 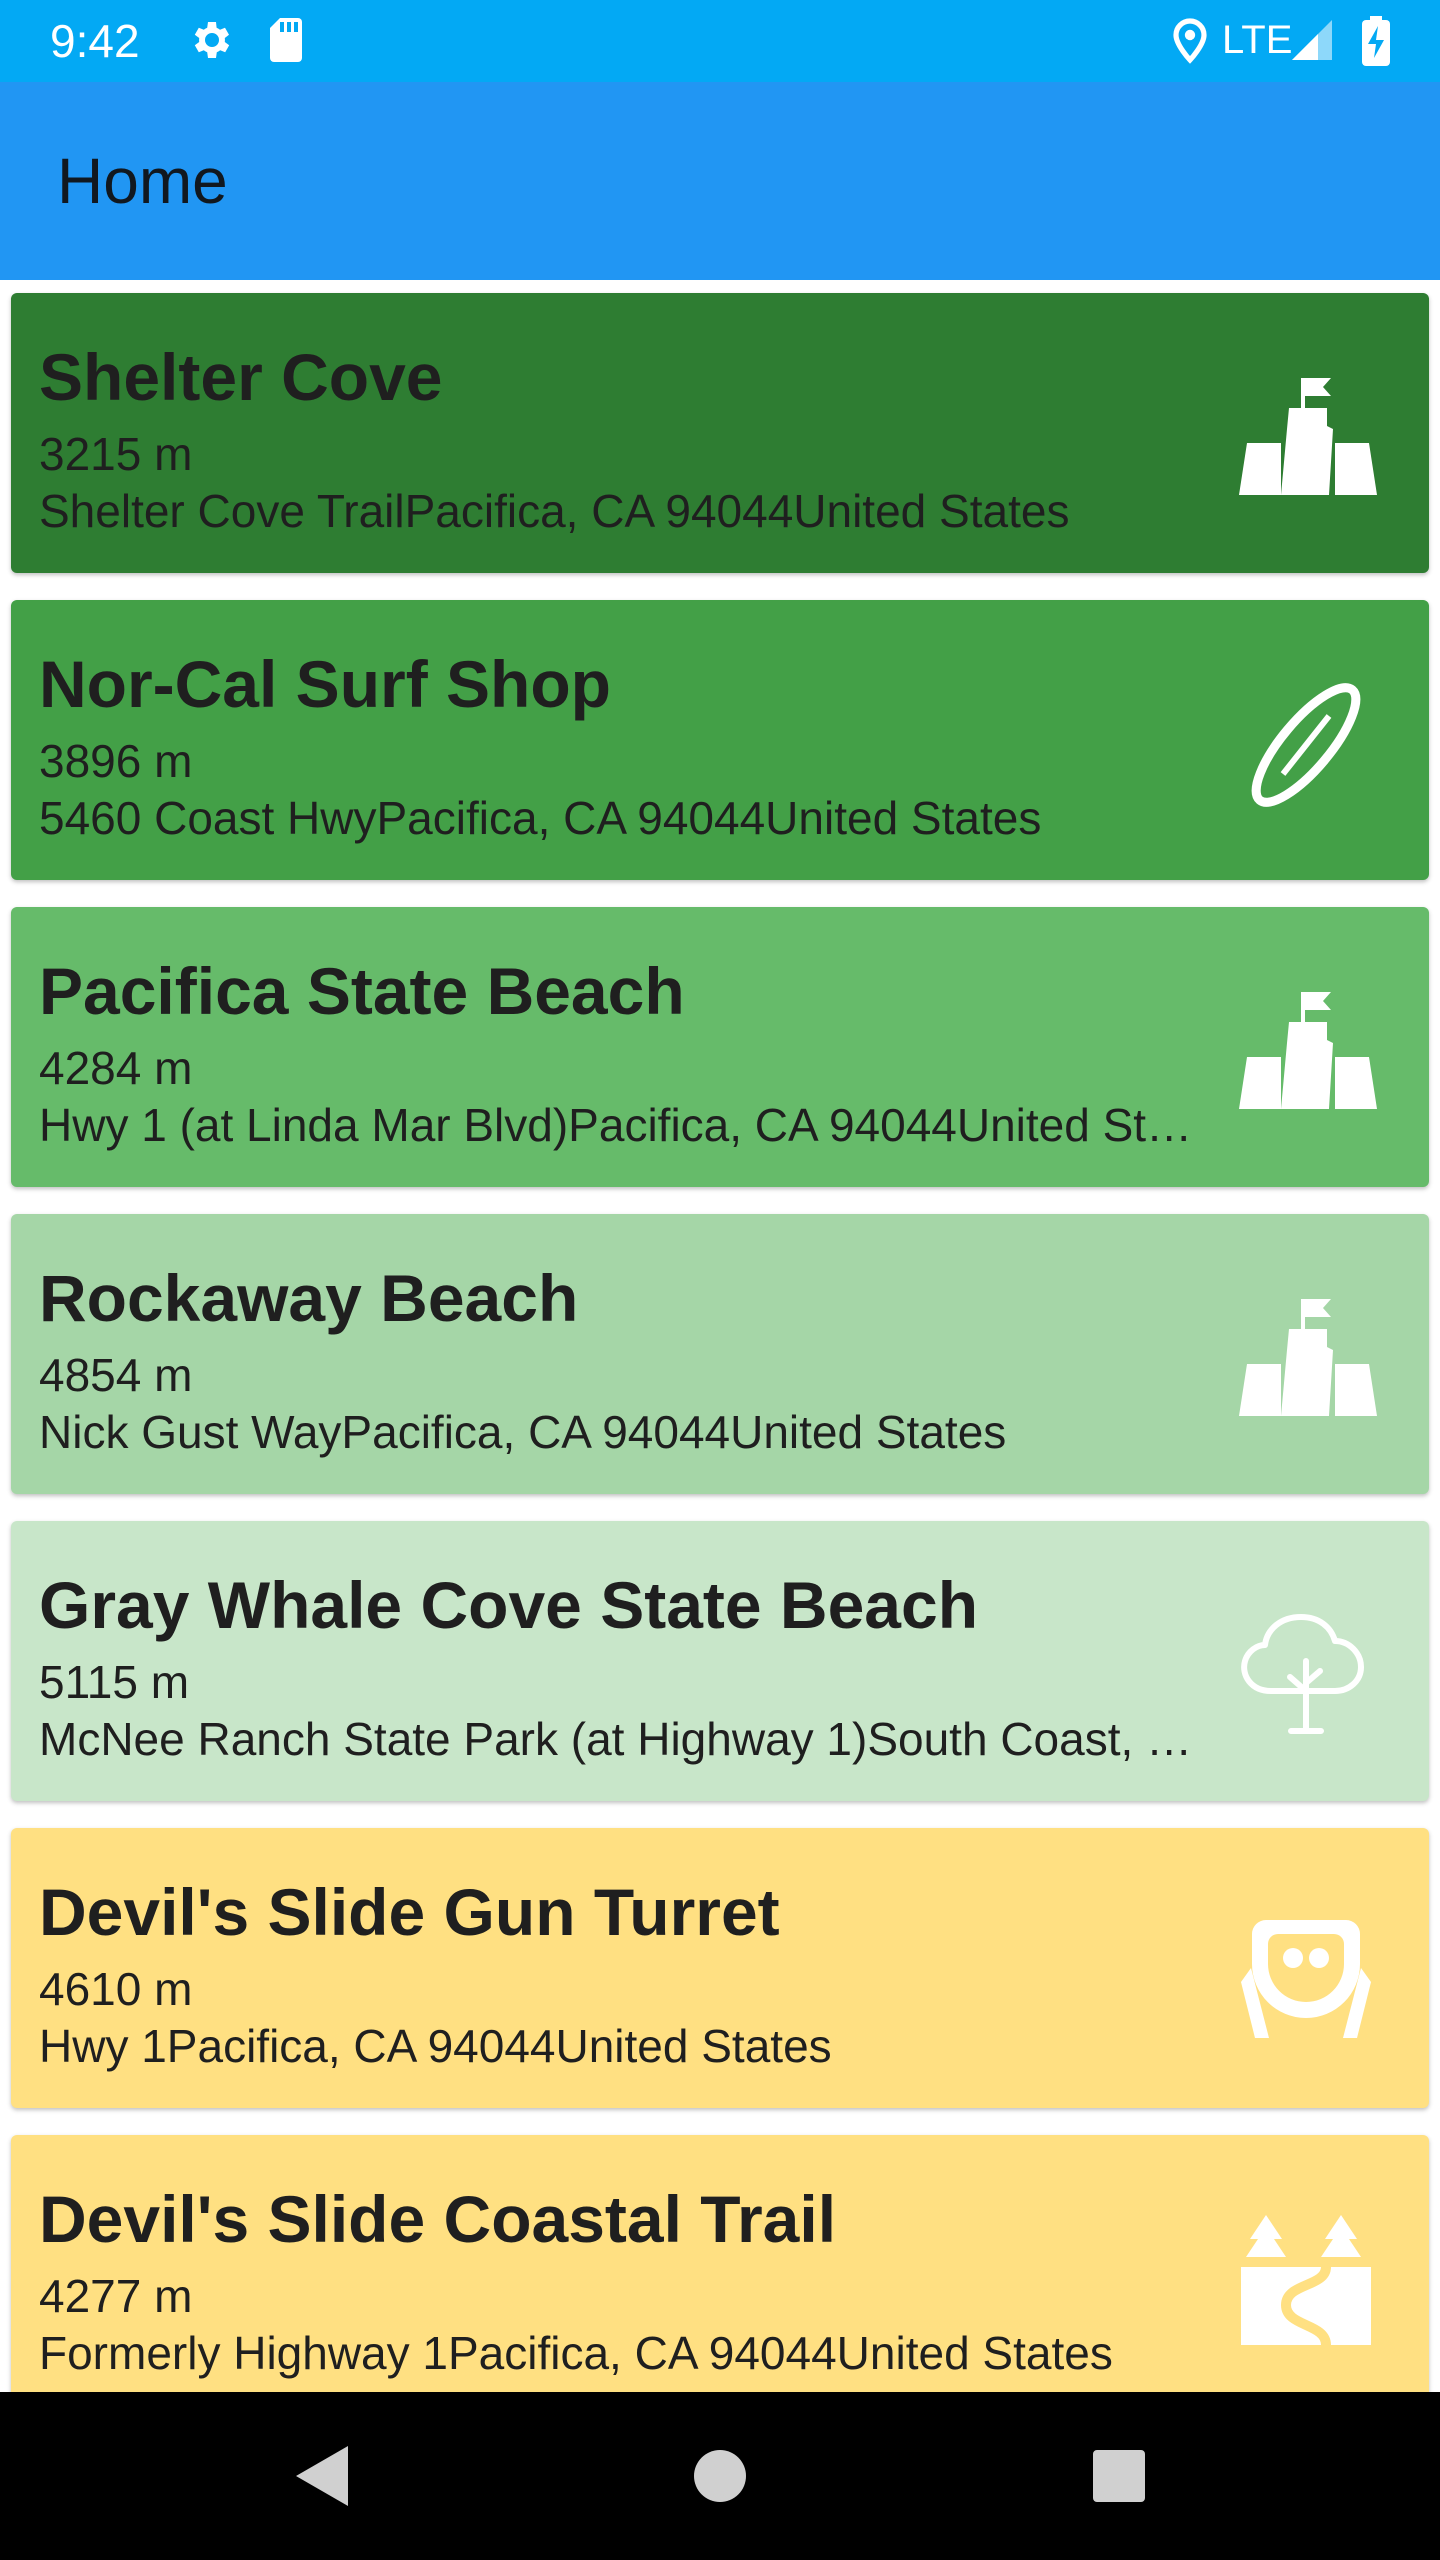 What do you see at coordinates (409, 1912) in the screenshot?
I see `place-name: Devil's Slide Gun Turret` at bounding box center [409, 1912].